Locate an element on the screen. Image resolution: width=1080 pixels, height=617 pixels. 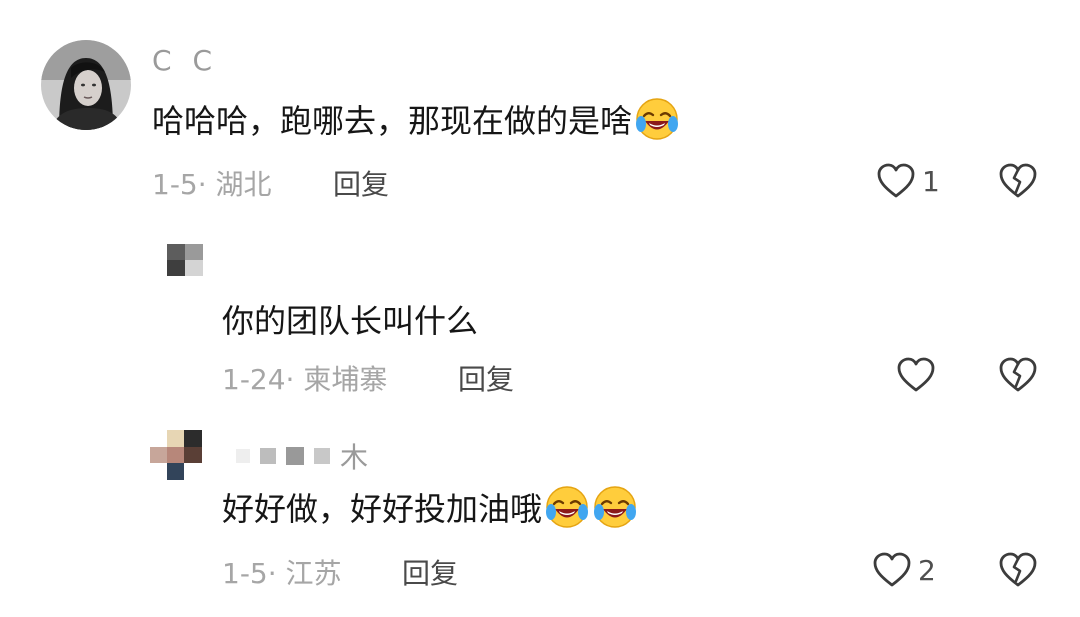
comment-text-content: 好好做，好好投加油哦 is located at coordinates (382, 509).